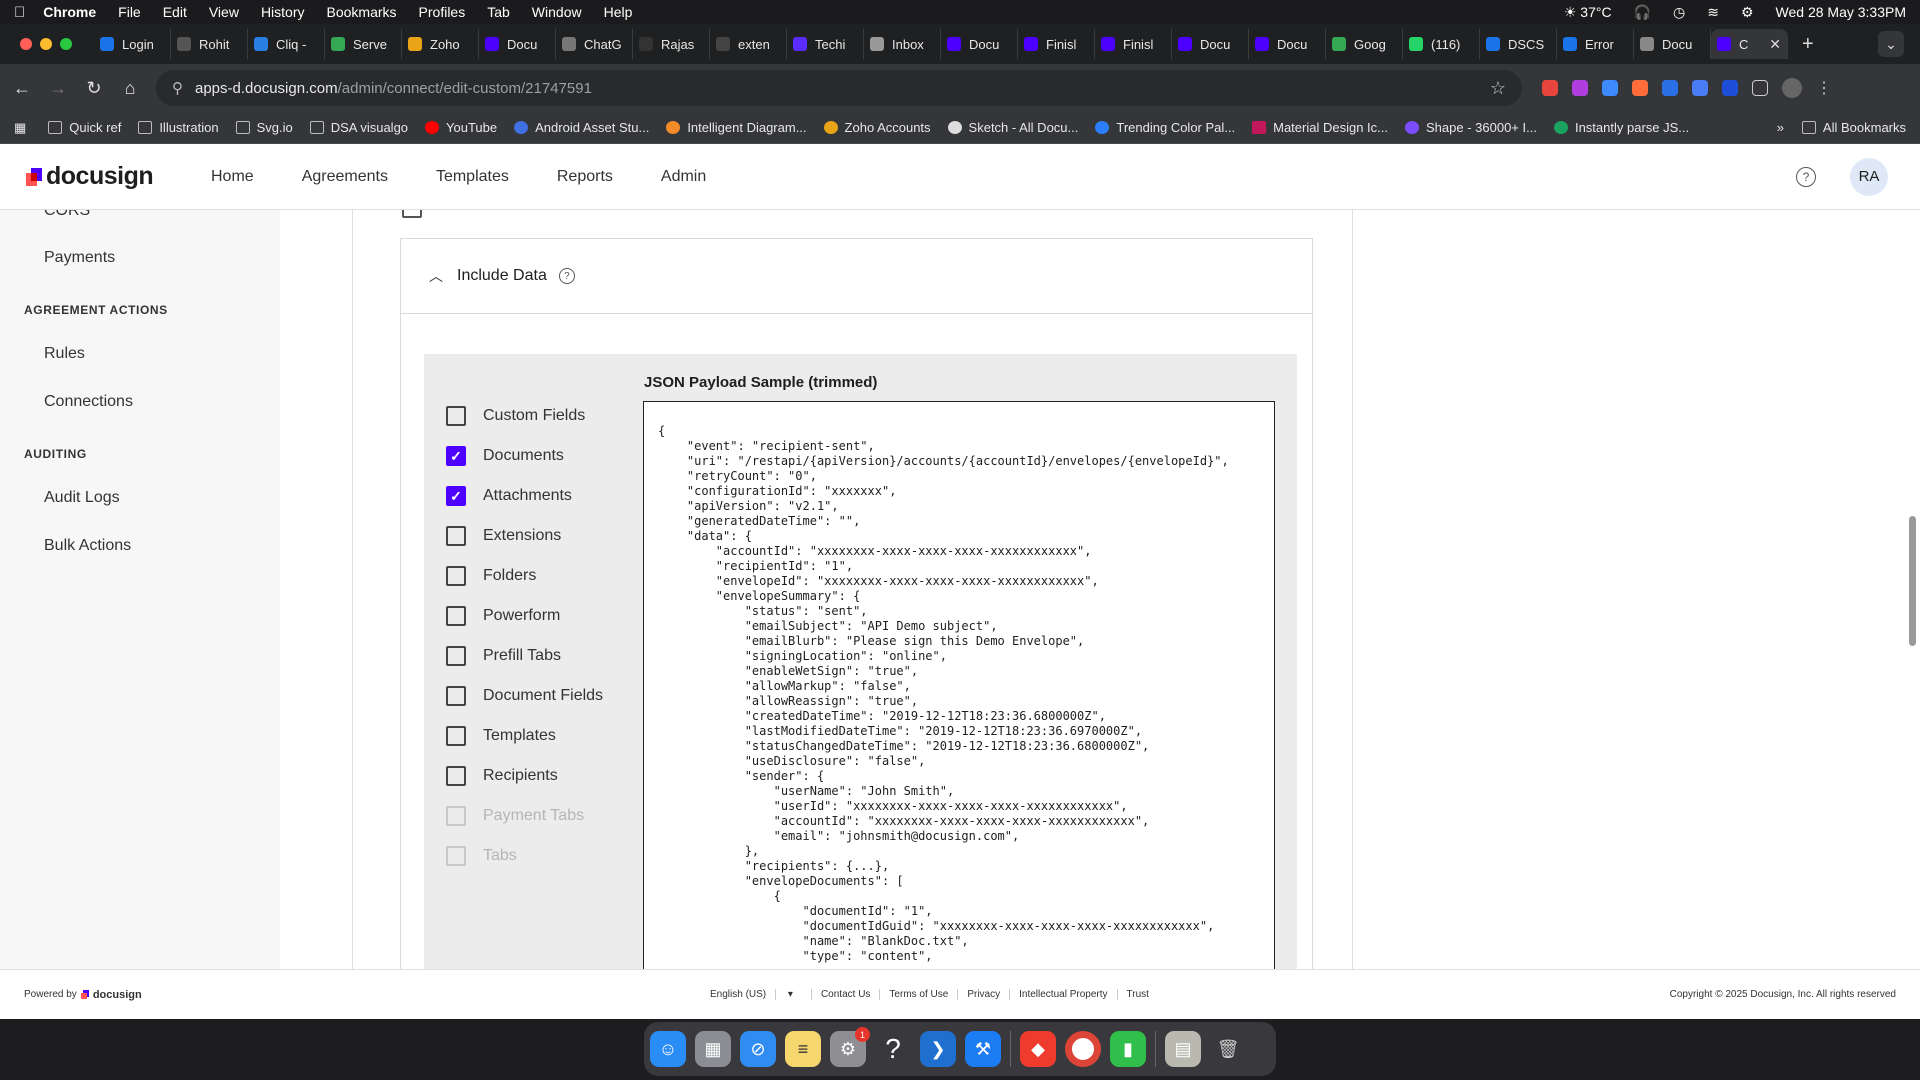  Describe the element at coordinates (1128, 1049) in the screenshot. I see `numbers-icon: ▮` at that location.